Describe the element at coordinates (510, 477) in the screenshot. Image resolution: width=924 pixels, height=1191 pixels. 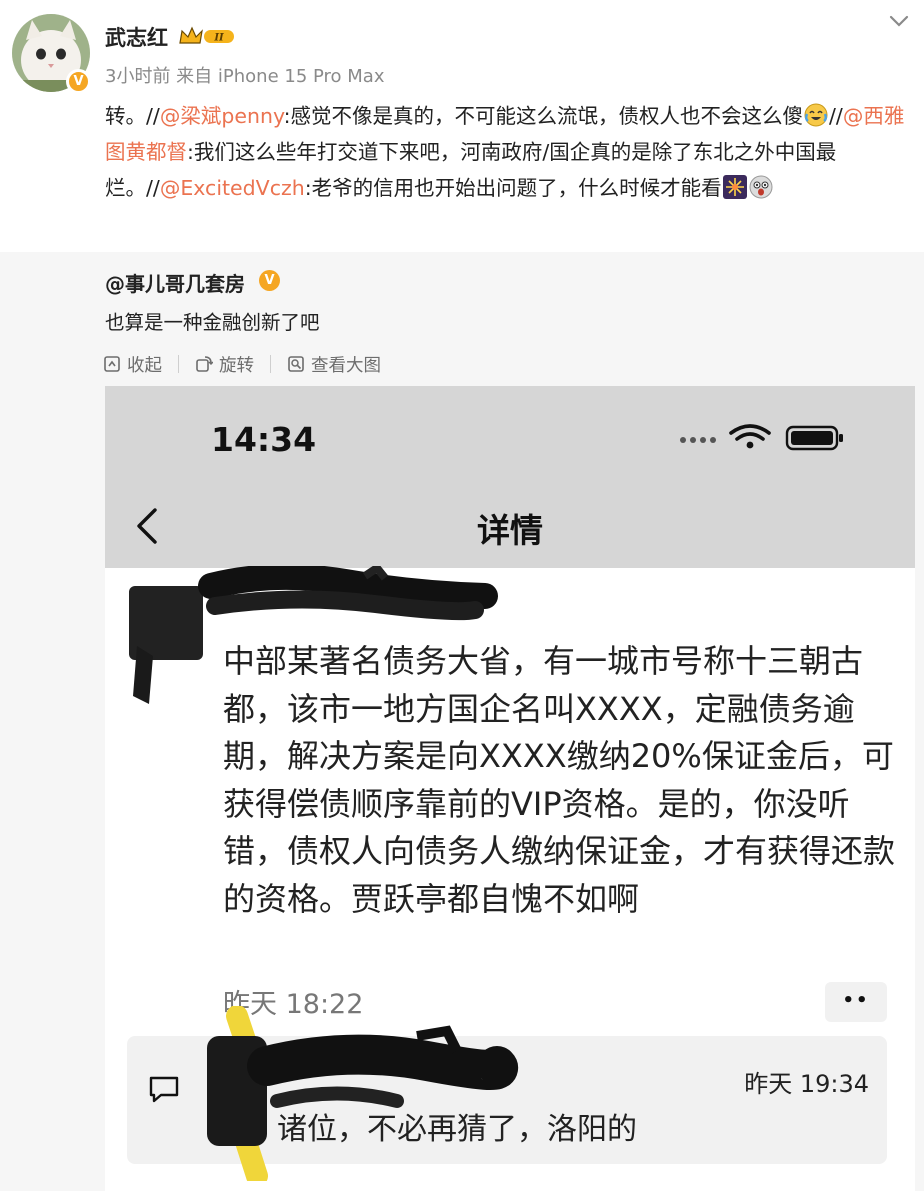
I see `phone-header: 14:34 详情` at that location.